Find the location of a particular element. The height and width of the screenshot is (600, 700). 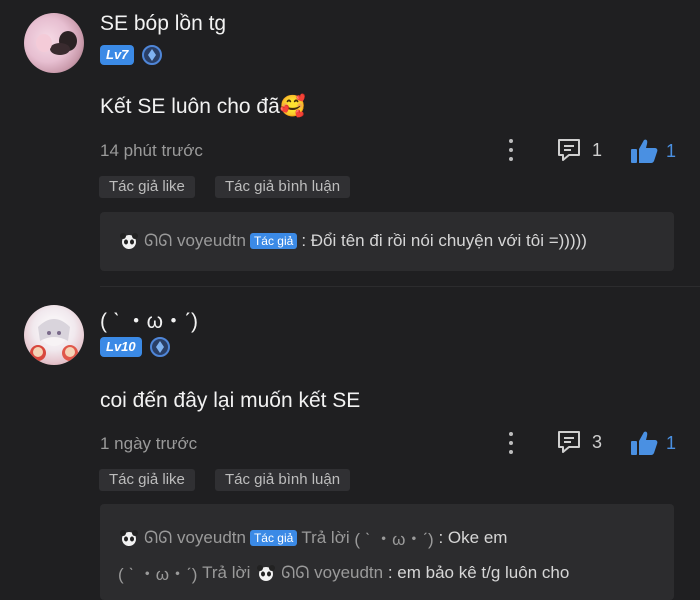

user-badges: Lv10 is located at coordinates (135, 347).